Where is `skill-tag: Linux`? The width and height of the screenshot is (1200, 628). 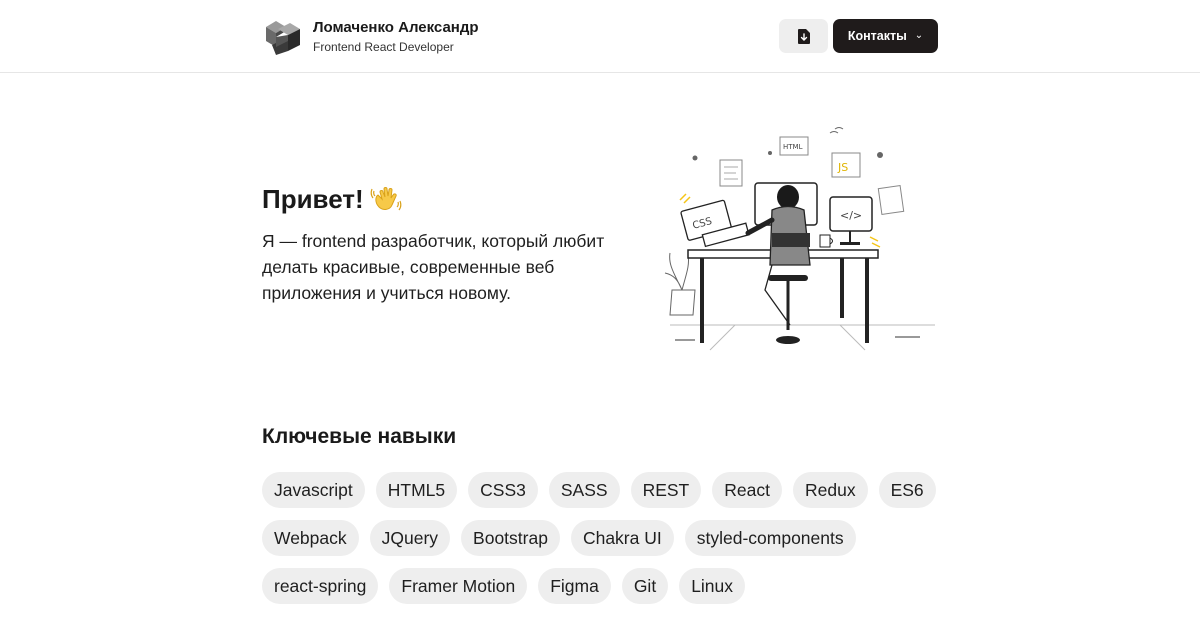
skill-tag: Linux is located at coordinates (712, 586).